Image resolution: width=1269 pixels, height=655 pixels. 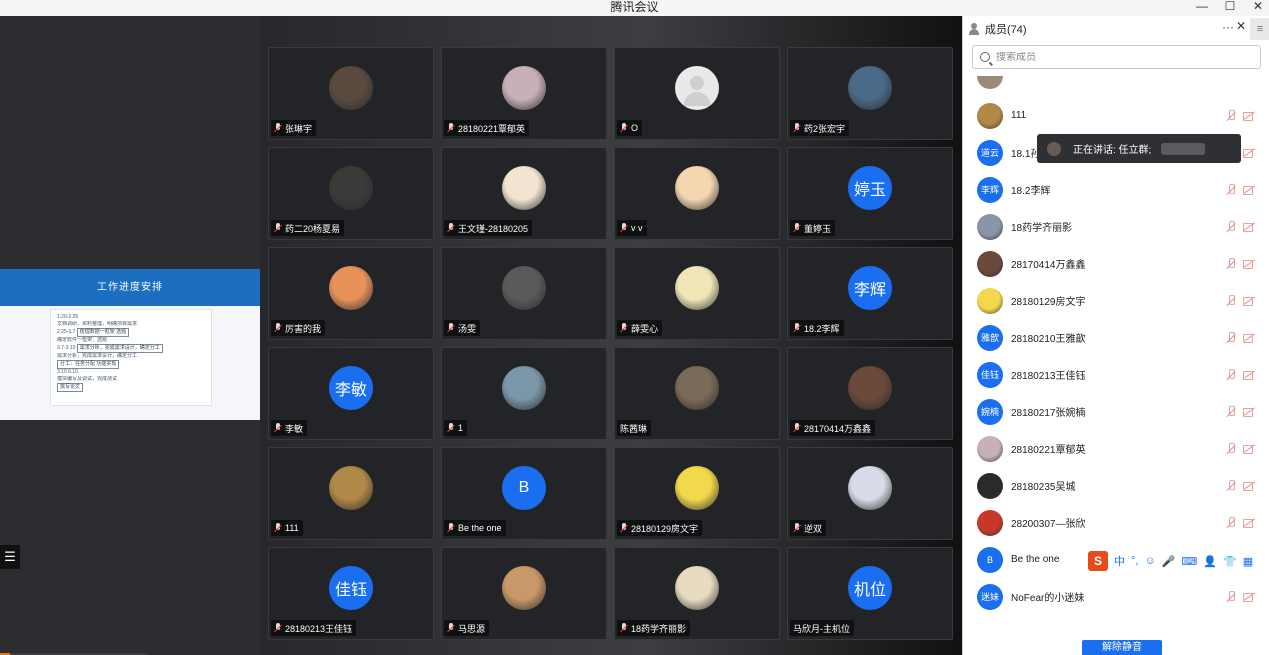 I want to click on ime-grid-icon: ▦, so click(x=1248, y=561).